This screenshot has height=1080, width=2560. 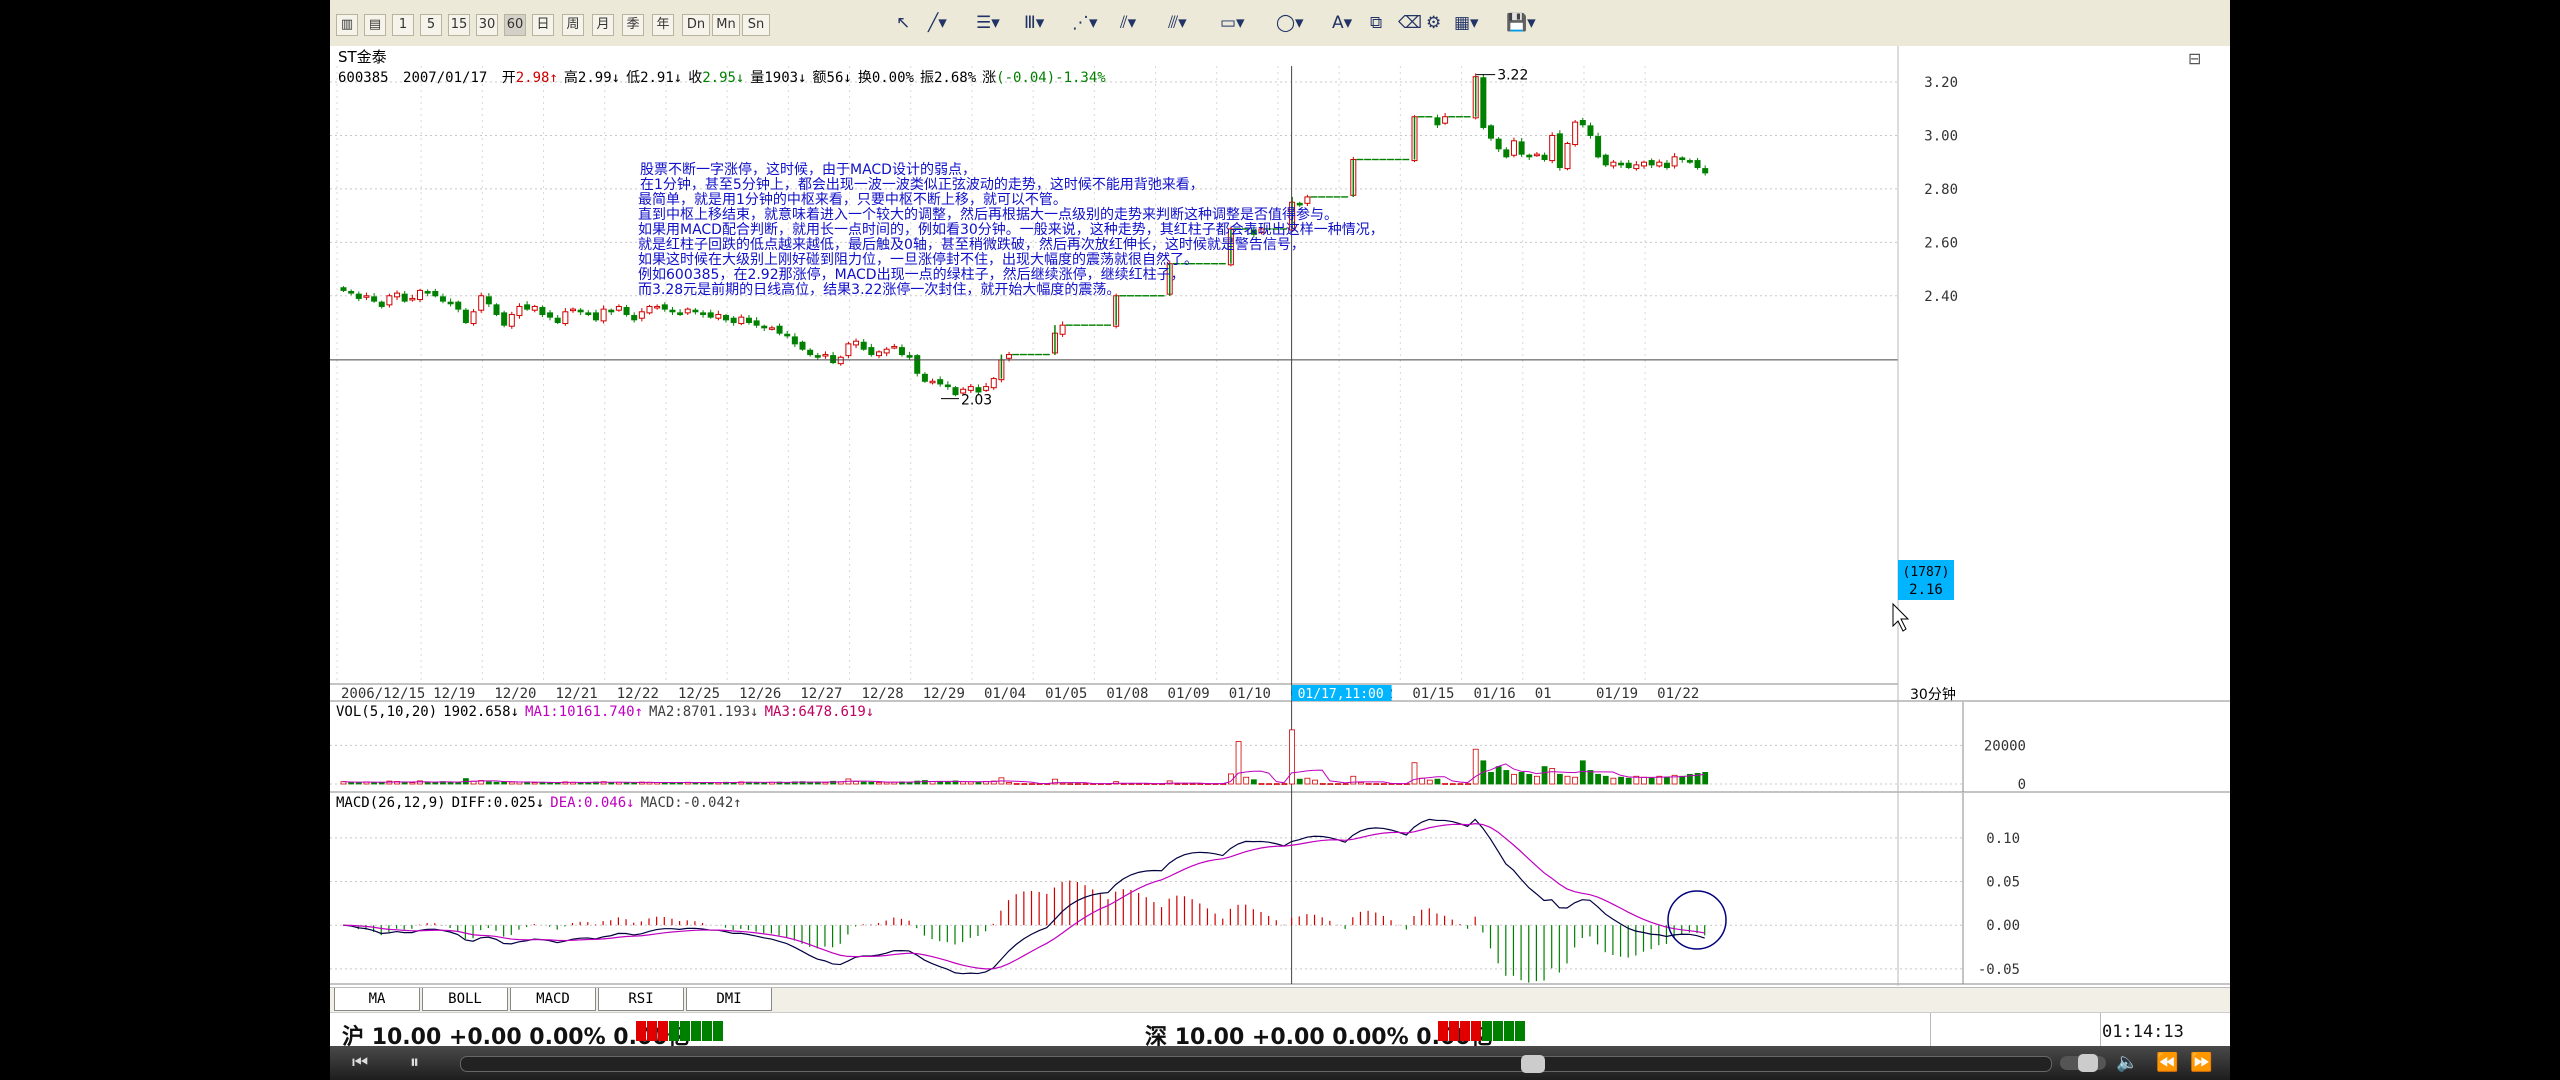 I want to click on toolbar-btn-mn: Mn, so click(x=726, y=25).